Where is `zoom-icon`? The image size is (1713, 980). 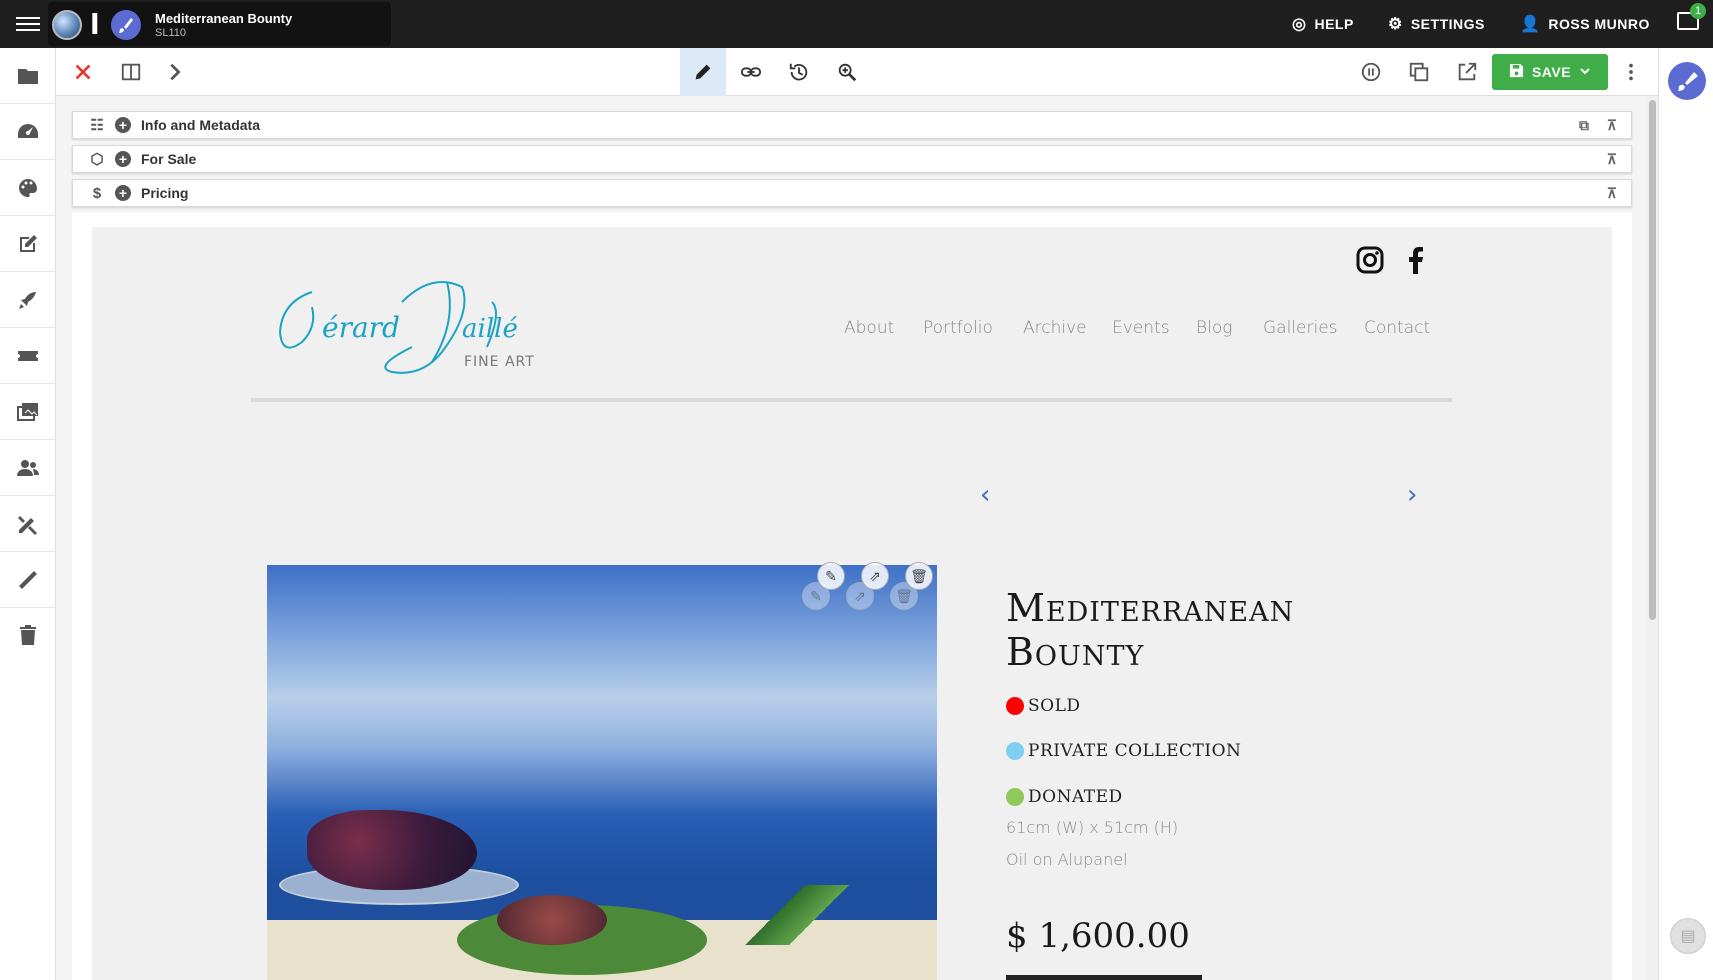
zoom-icon is located at coordinates (847, 72).